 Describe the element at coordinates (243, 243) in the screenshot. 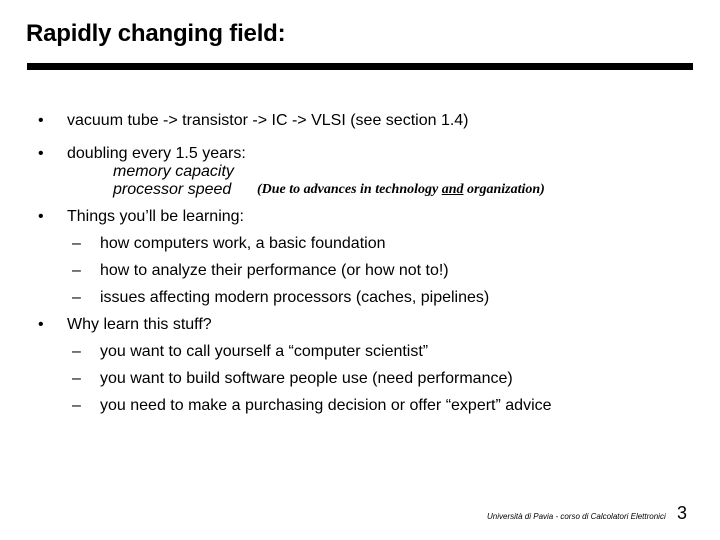

I see `sub-item: how computers work, a basic foundation` at that location.